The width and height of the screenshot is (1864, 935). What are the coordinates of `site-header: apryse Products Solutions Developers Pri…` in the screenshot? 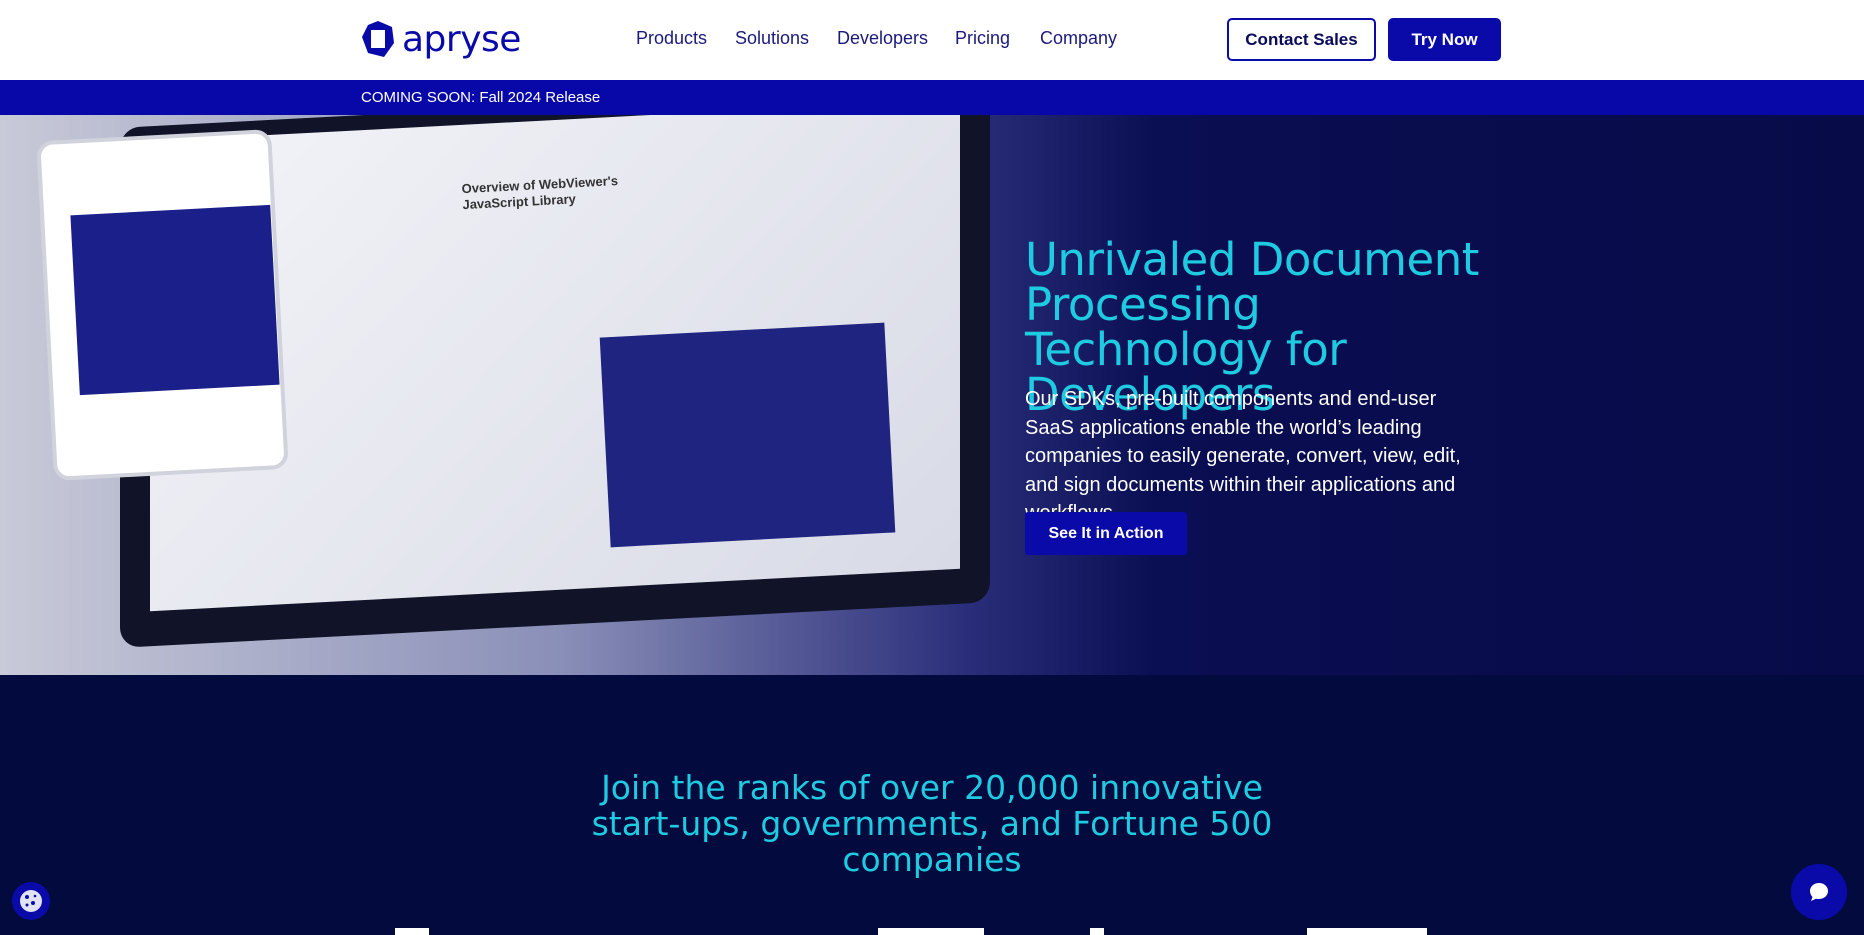 It's located at (932, 40).